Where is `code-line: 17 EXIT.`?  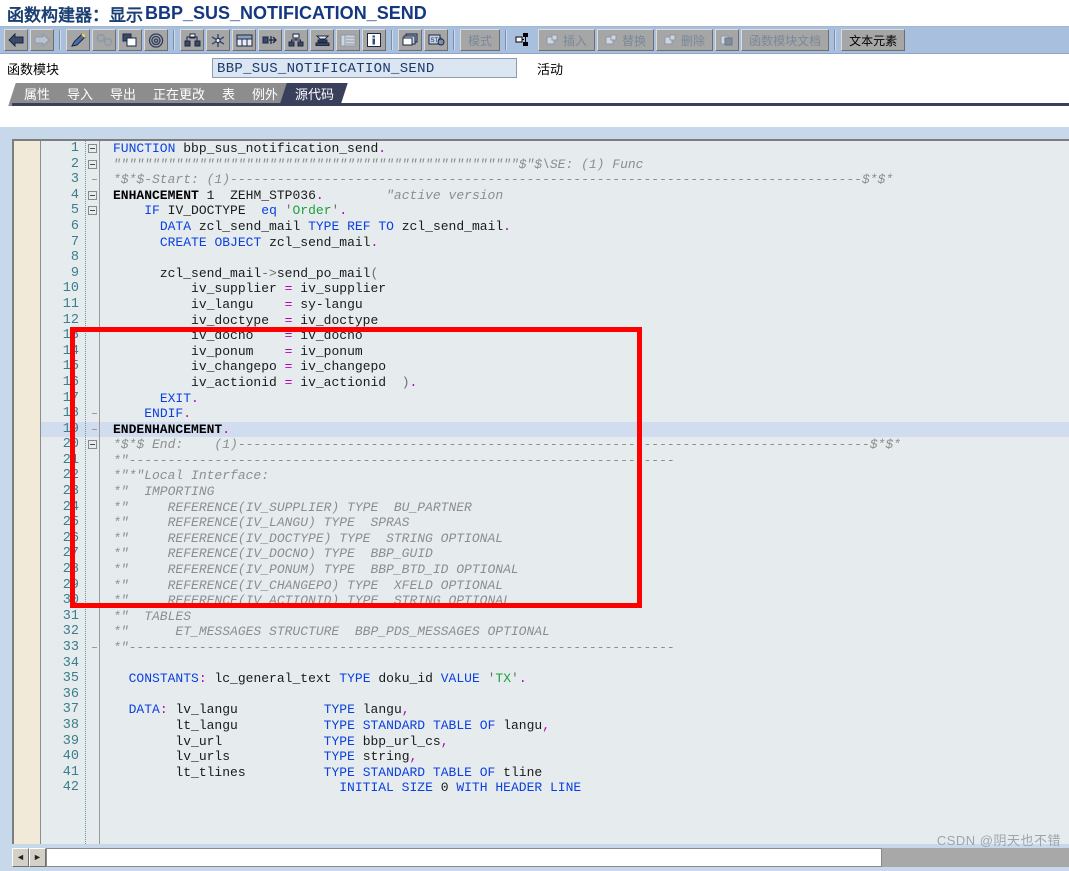
code-line: 17 EXIT. is located at coordinates (555, 399).